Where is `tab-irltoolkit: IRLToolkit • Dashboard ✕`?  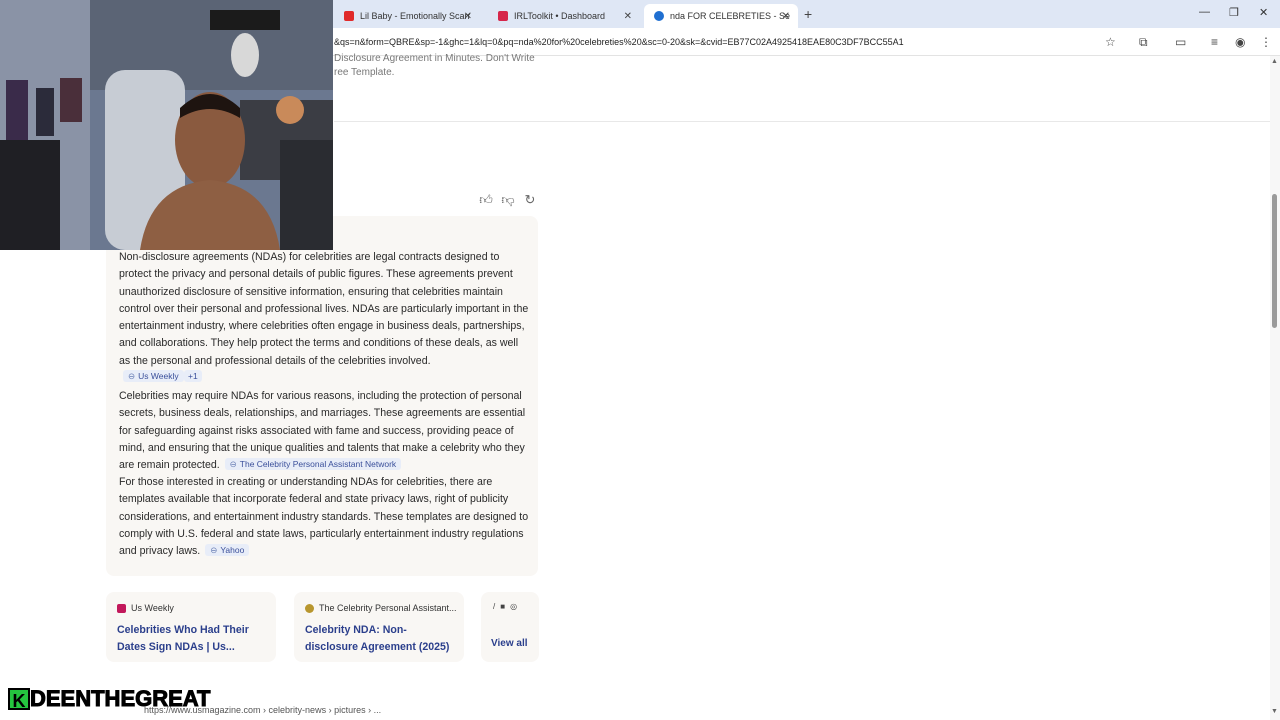
tab-irltoolkit: IRLToolkit • Dashboard ✕ is located at coordinates (564, 16).